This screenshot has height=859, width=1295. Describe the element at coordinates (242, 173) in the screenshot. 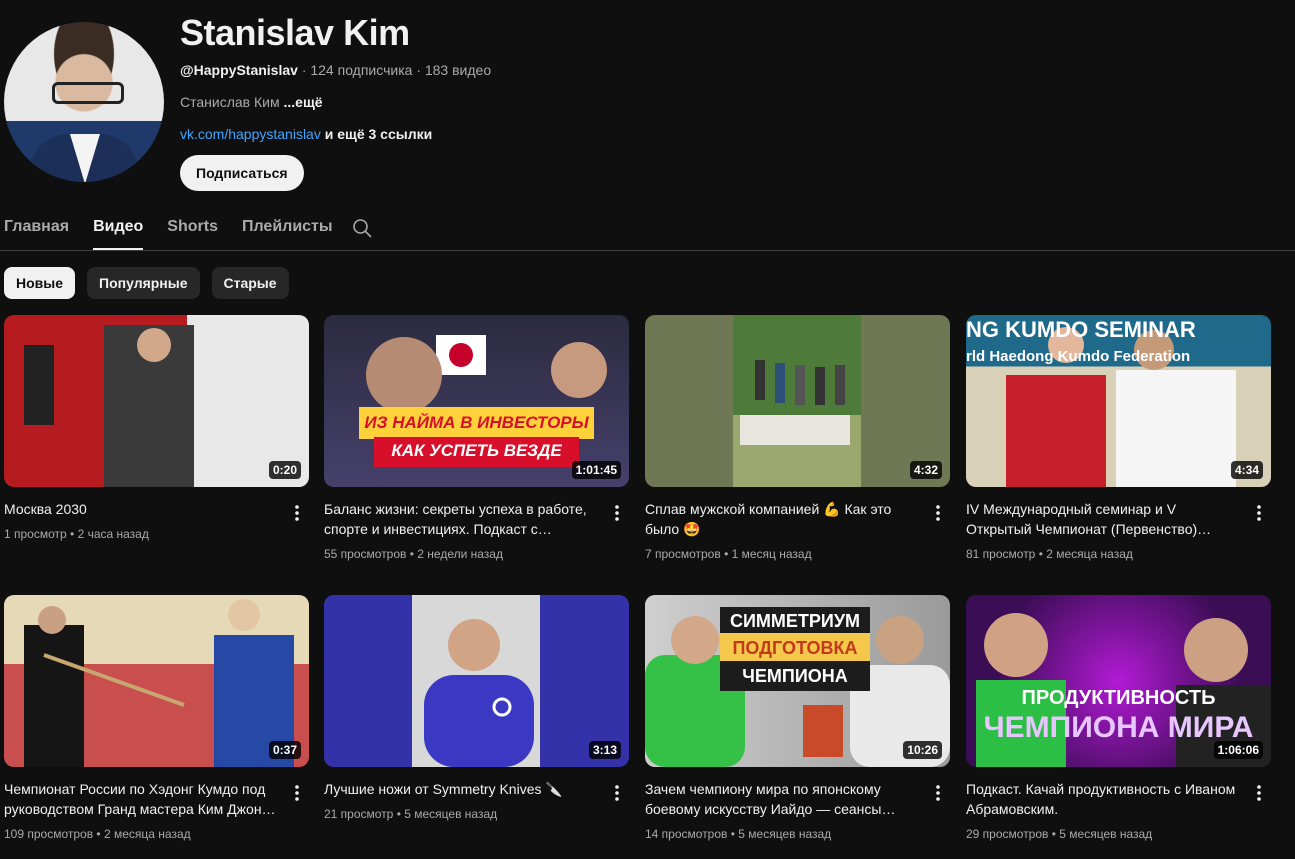

I see `subscribe-button: Подписаться` at that location.